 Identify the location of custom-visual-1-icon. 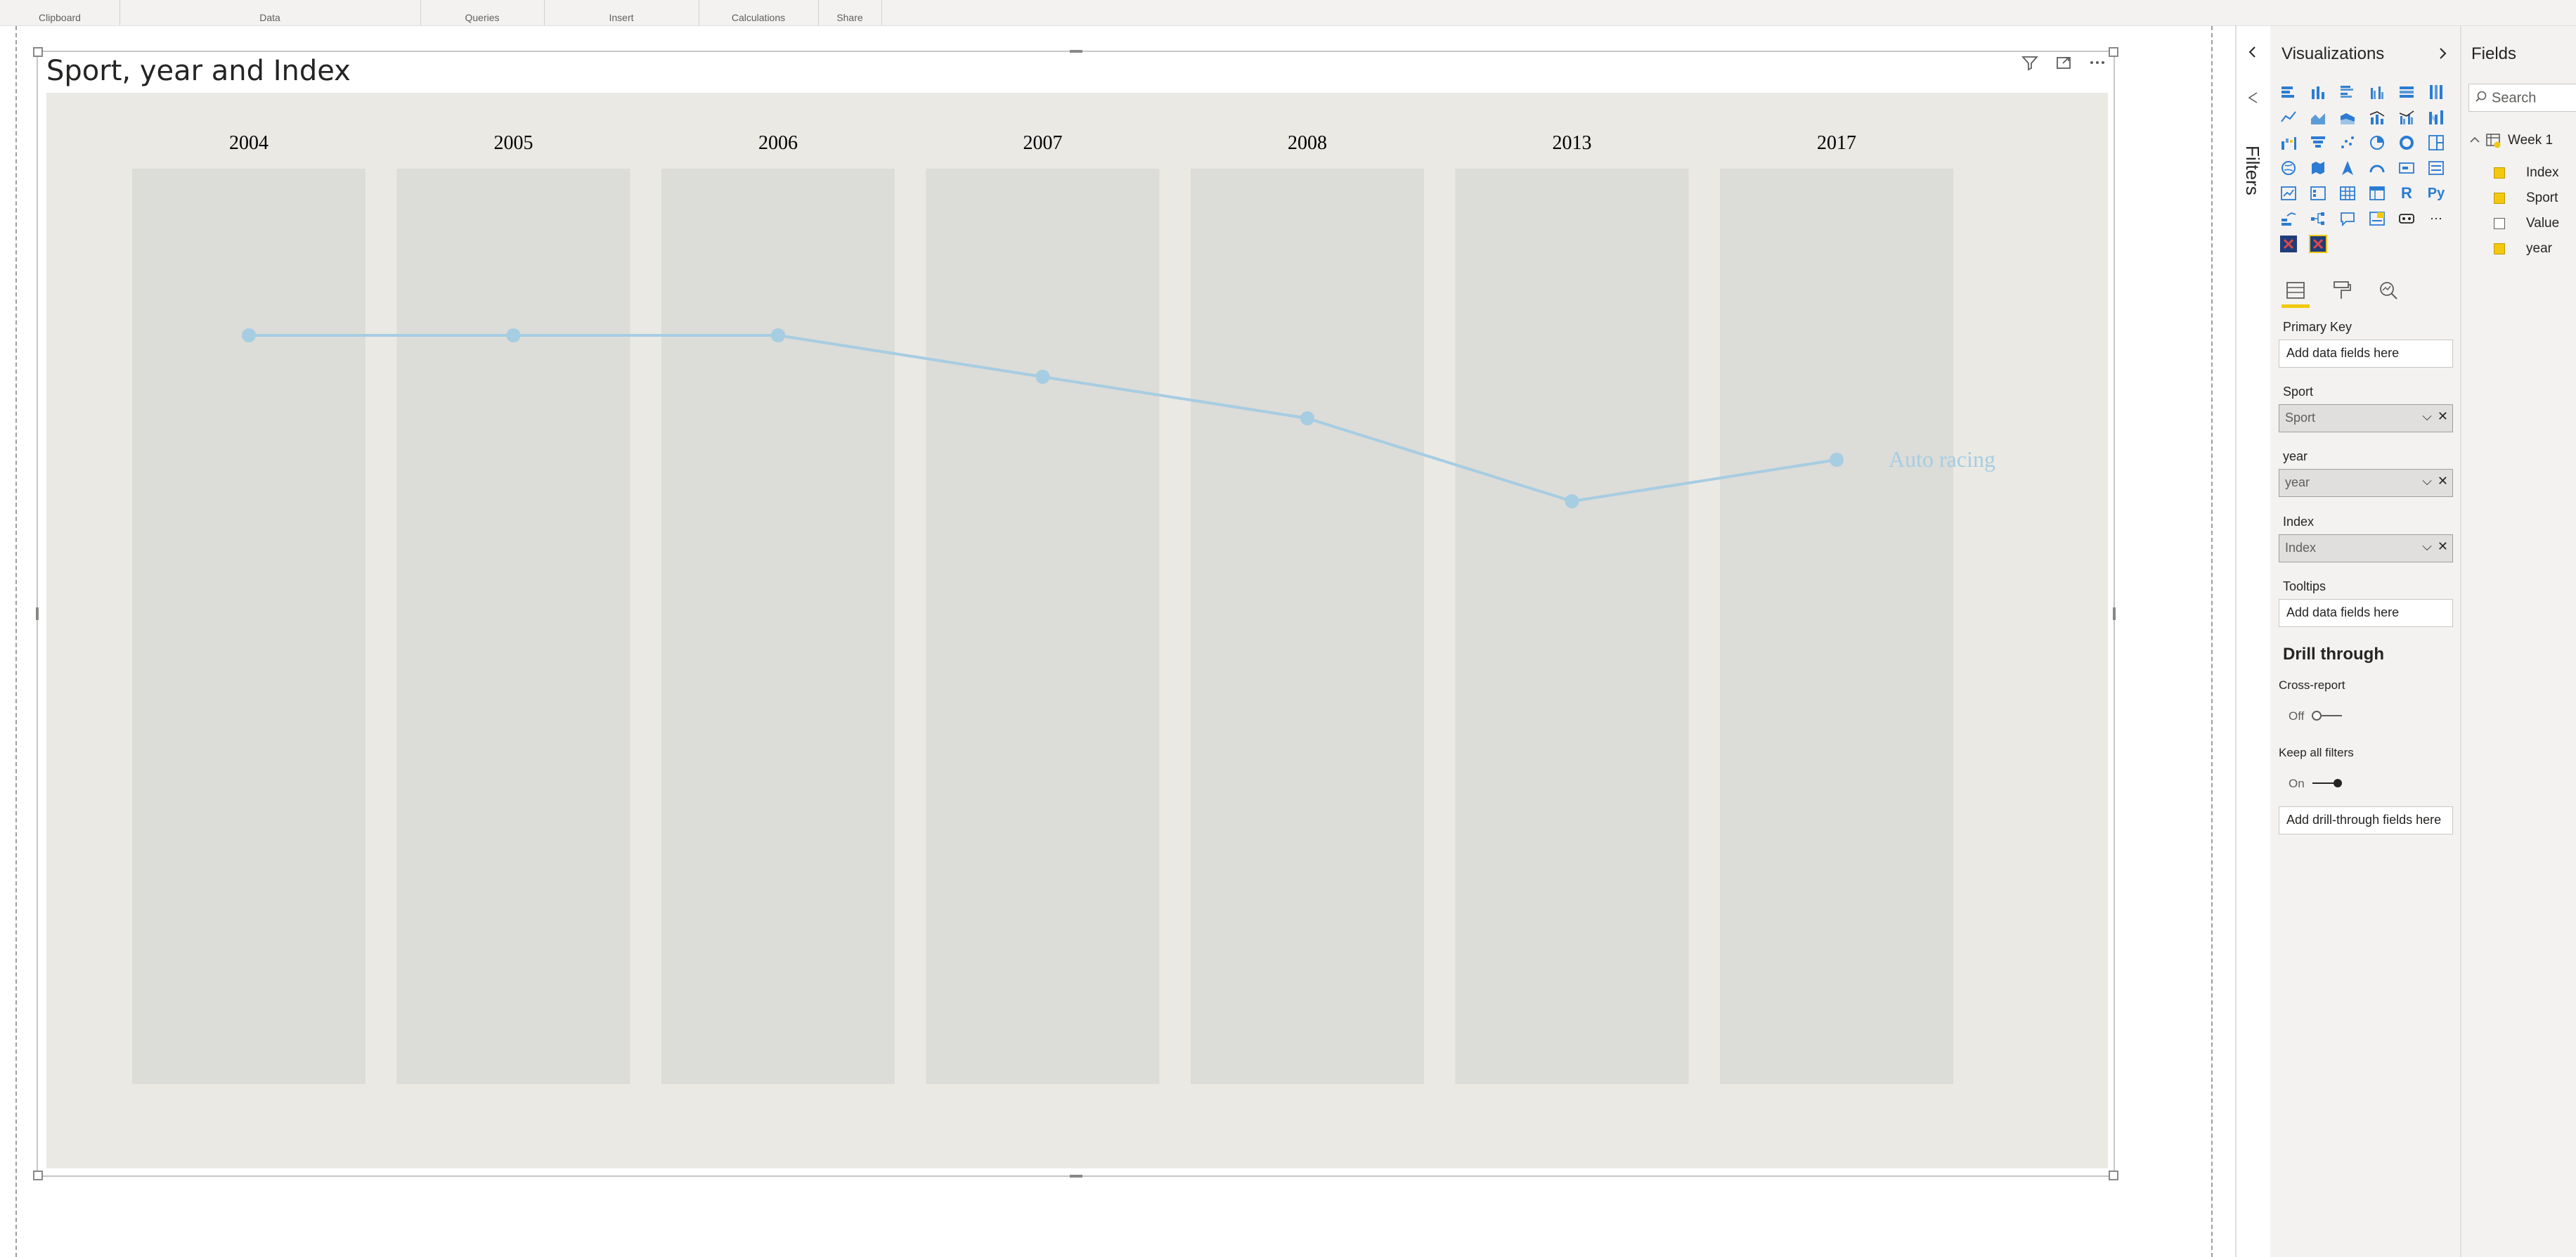
(2289, 244).